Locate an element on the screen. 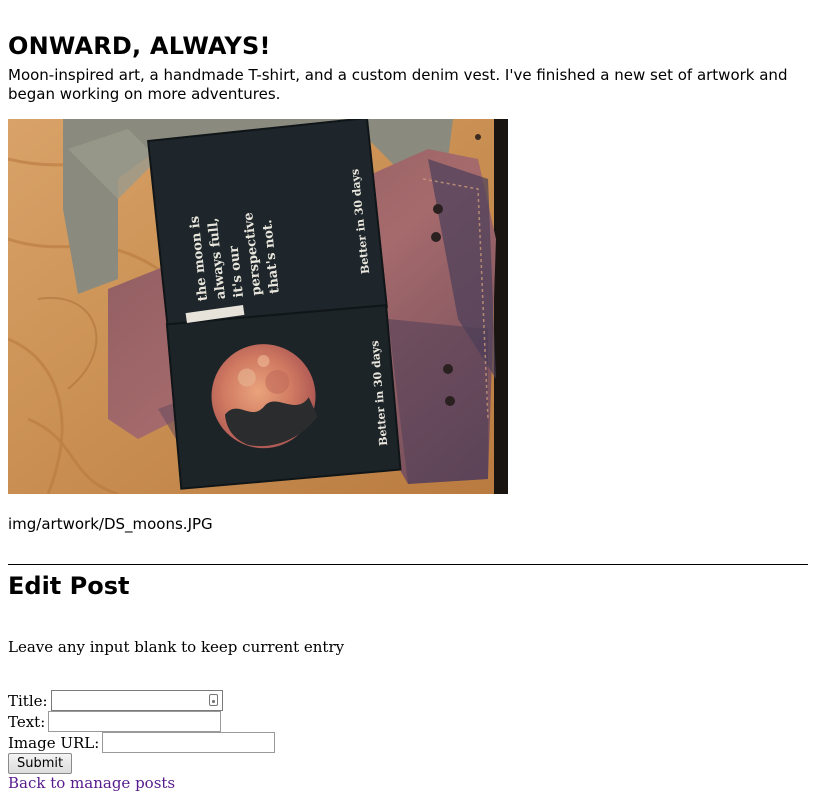 This screenshot has height=795, width=818. image-url-input is located at coordinates (189, 742).